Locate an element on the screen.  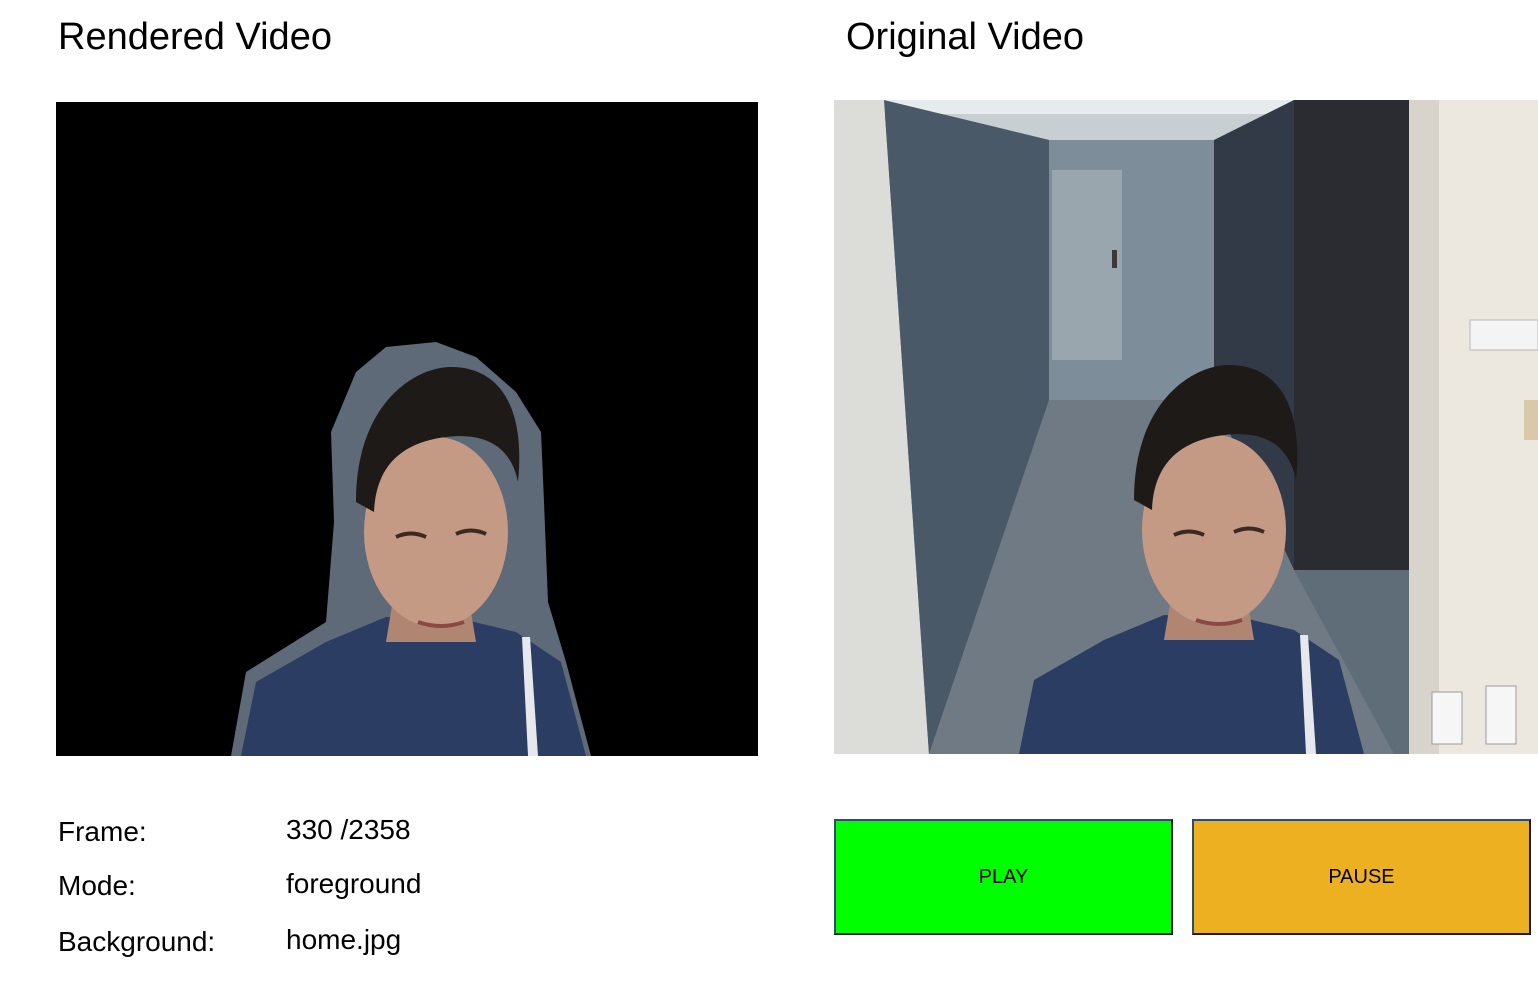
mode-value: foreground is located at coordinates (354, 883).